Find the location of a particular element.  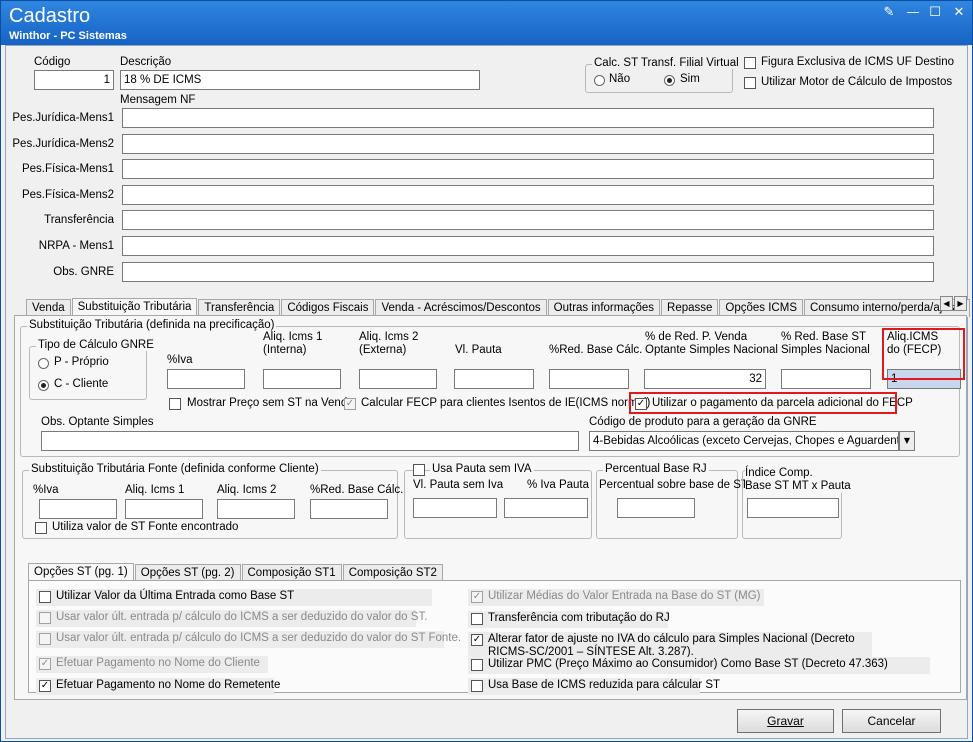

descricao-input: 18 % DE ICMS is located at coordinates (300, 80).